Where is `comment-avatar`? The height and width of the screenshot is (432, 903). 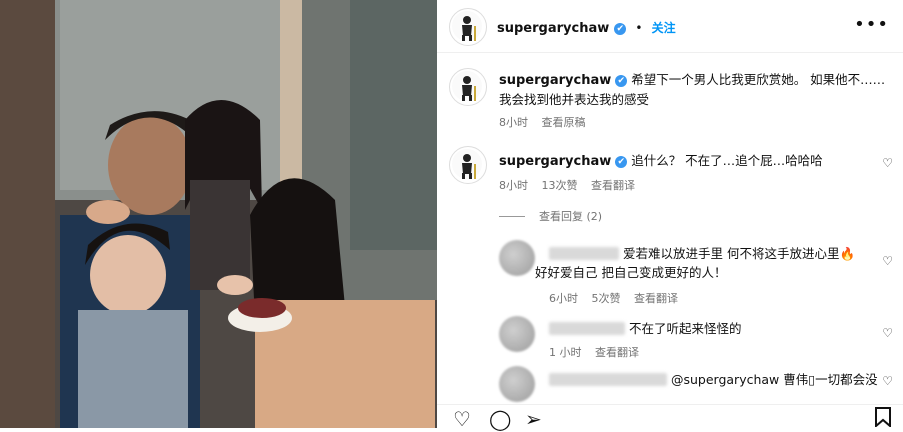 comment-avatar is located at coordinates (468, 165).